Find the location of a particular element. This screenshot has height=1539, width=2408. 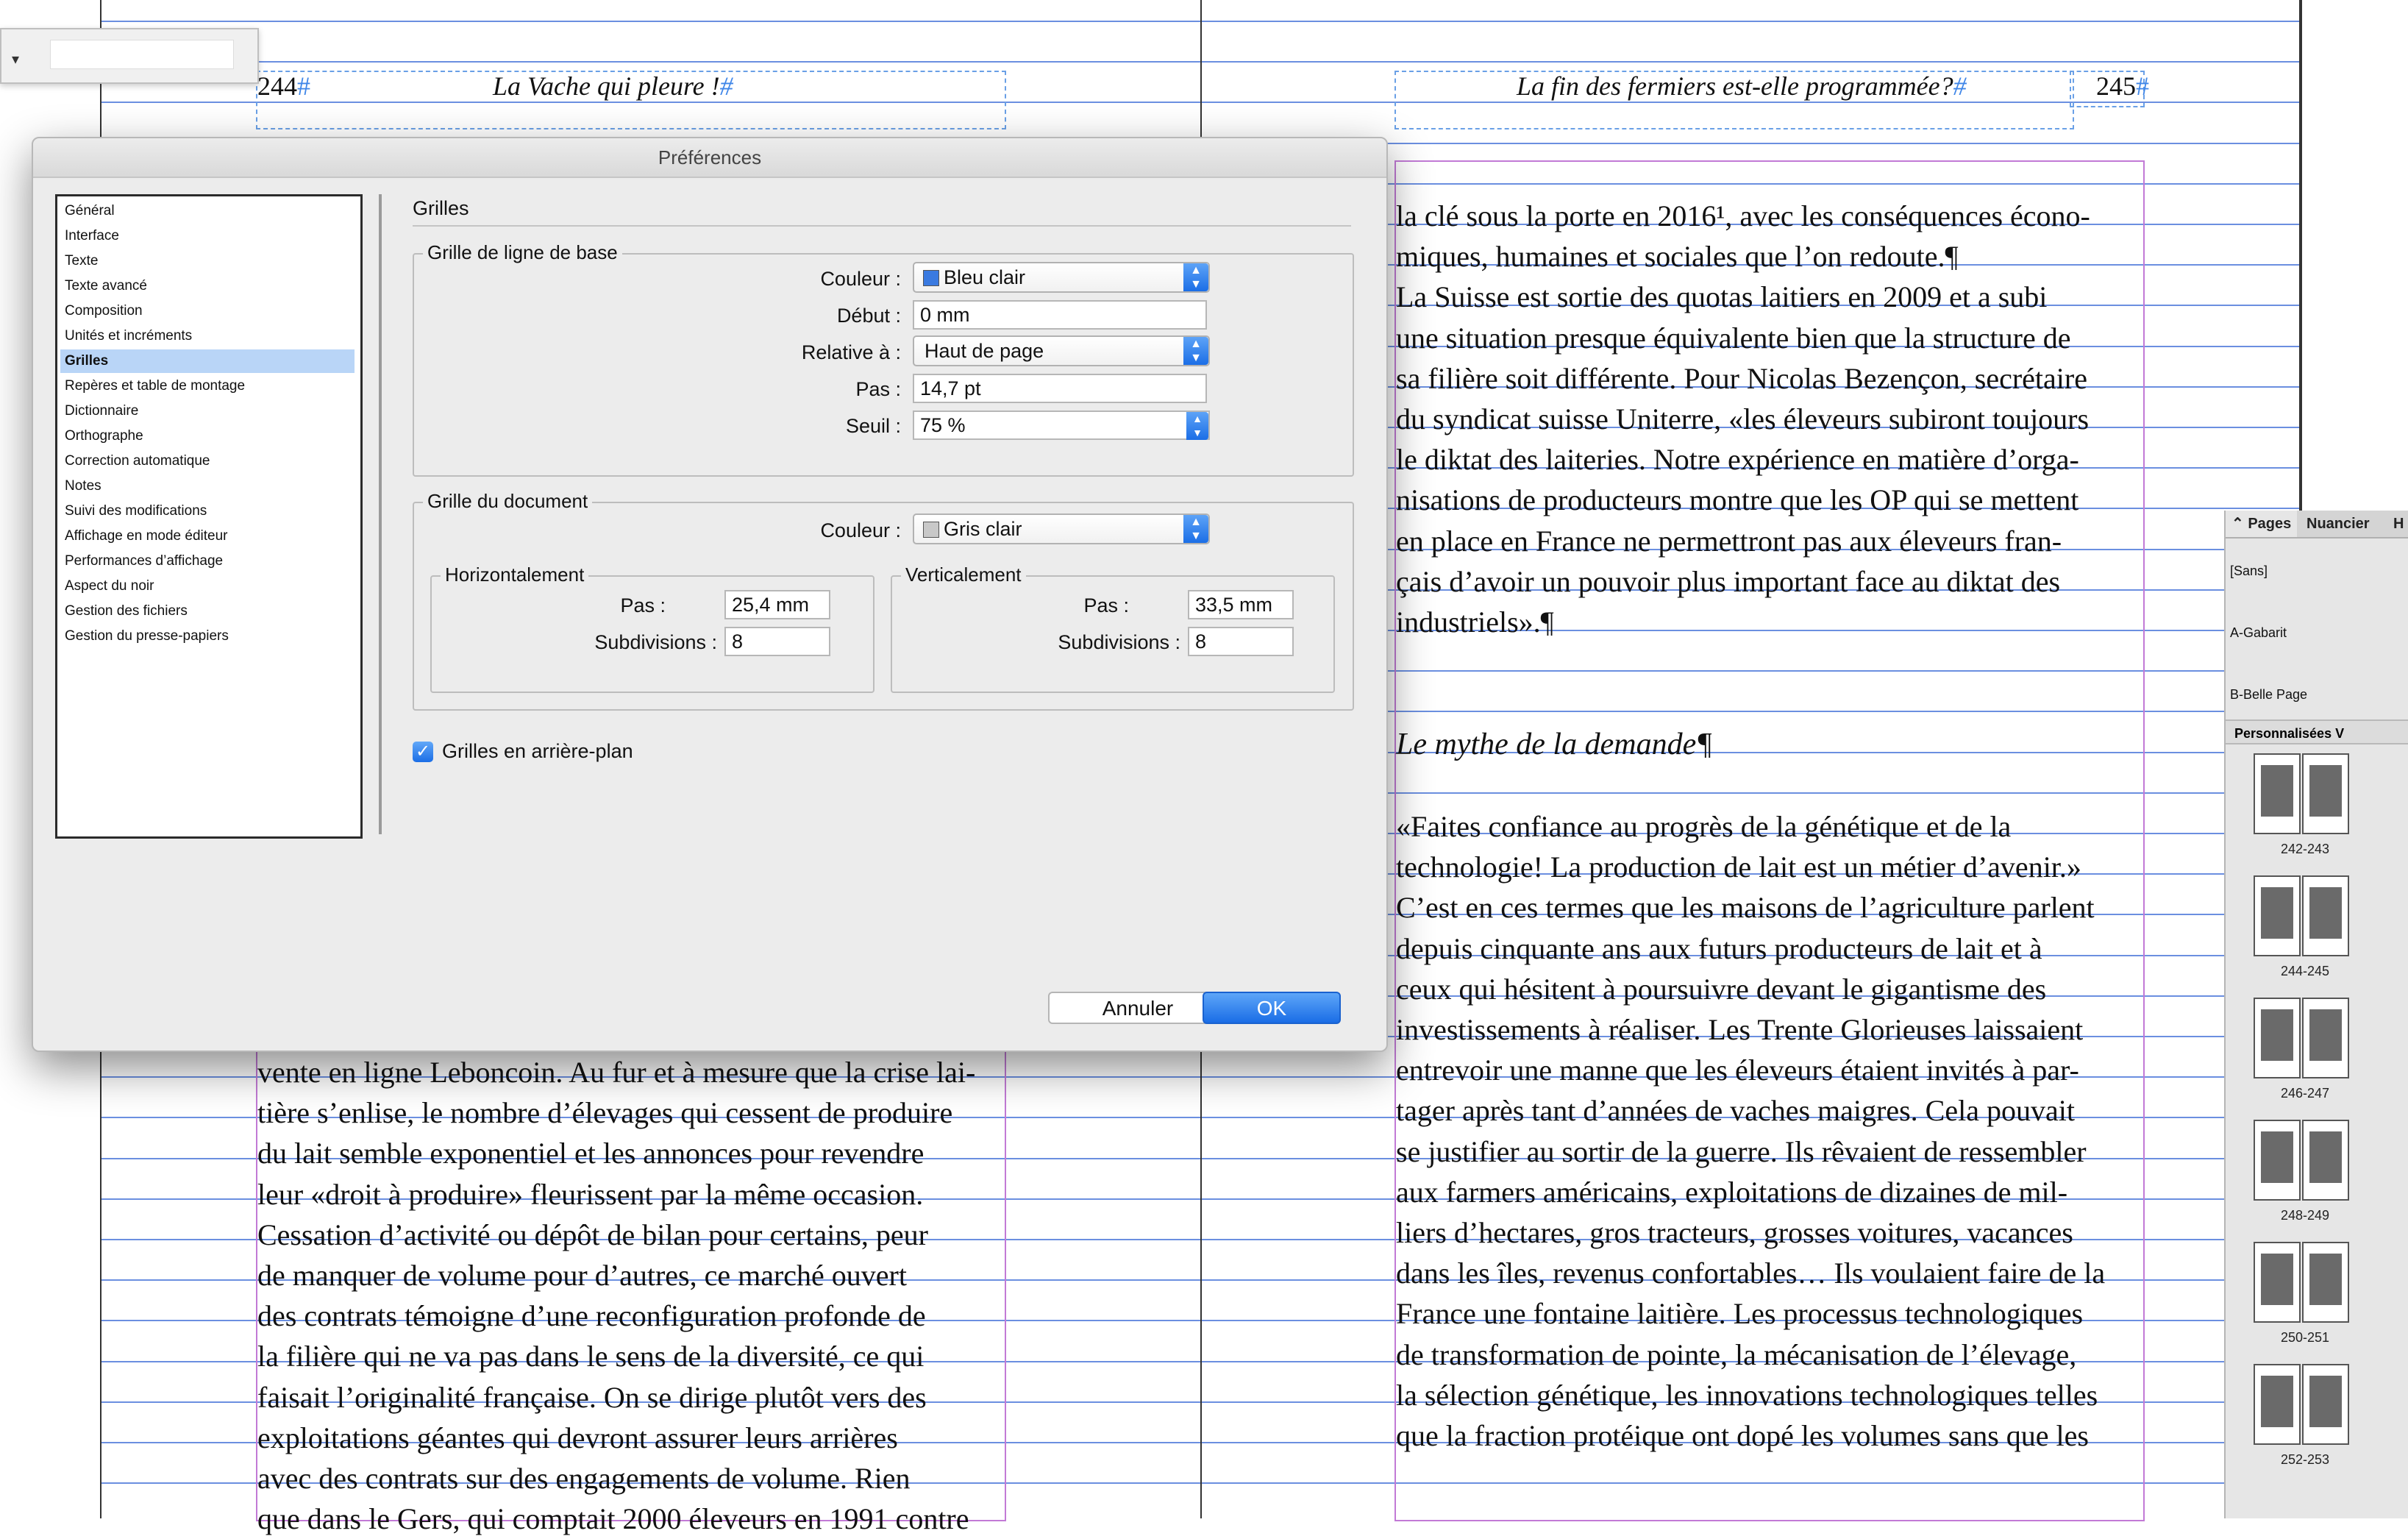

category-item: Général is located at coordinates (207, 211).